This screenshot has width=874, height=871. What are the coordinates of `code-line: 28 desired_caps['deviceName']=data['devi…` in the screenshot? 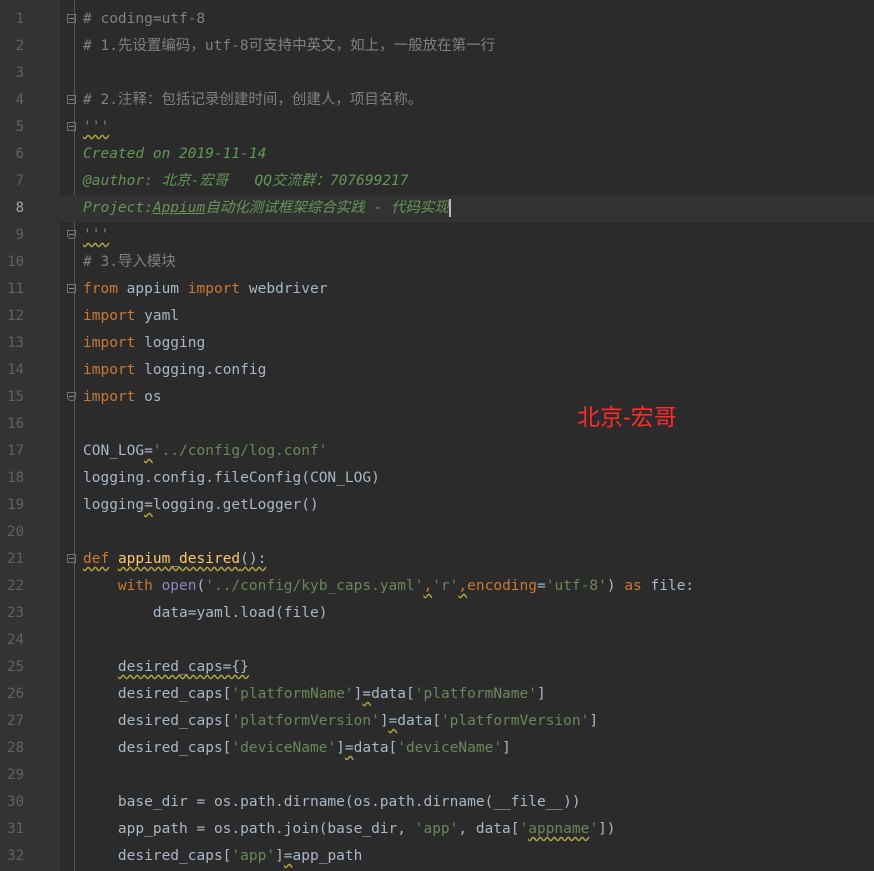 It's located at (437, 748).